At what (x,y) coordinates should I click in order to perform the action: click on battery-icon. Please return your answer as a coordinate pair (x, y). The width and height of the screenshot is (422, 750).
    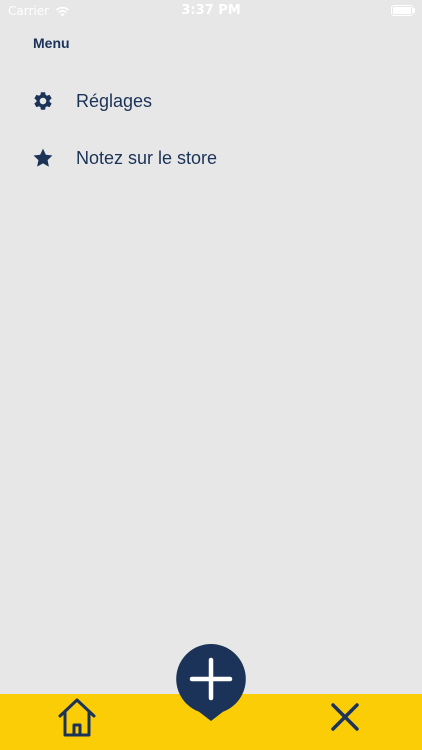
    Looking at the image, I should click on (403, 10).